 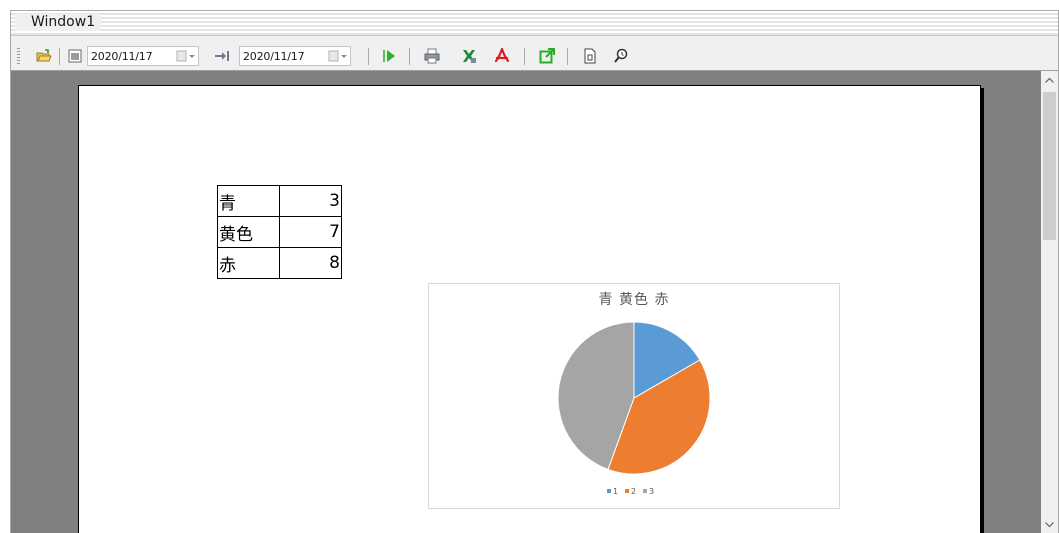 I want to click on page-setup-icon, so click(x=590, y=56).